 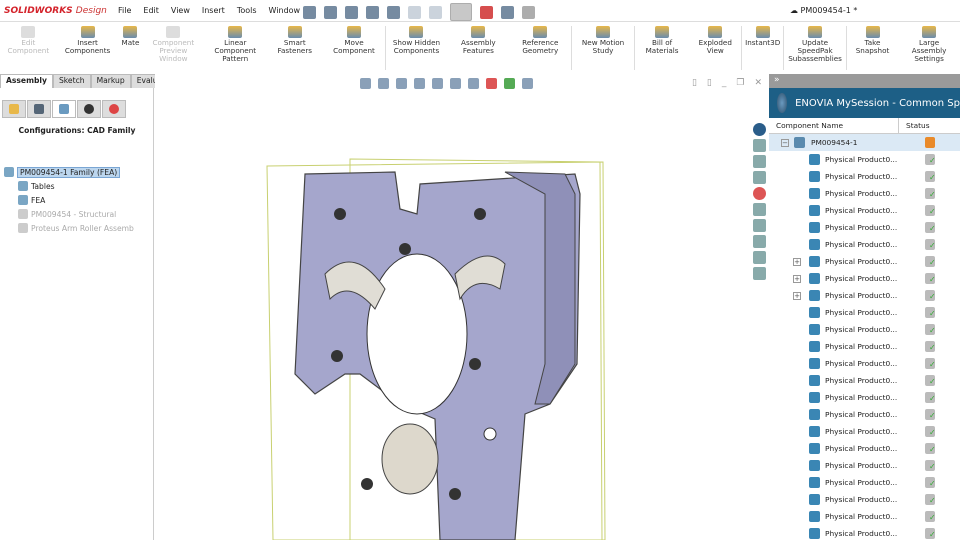 I want to click on tree-node-label: Proteus Arm Roller Assemb, so click(x=82, y=228).